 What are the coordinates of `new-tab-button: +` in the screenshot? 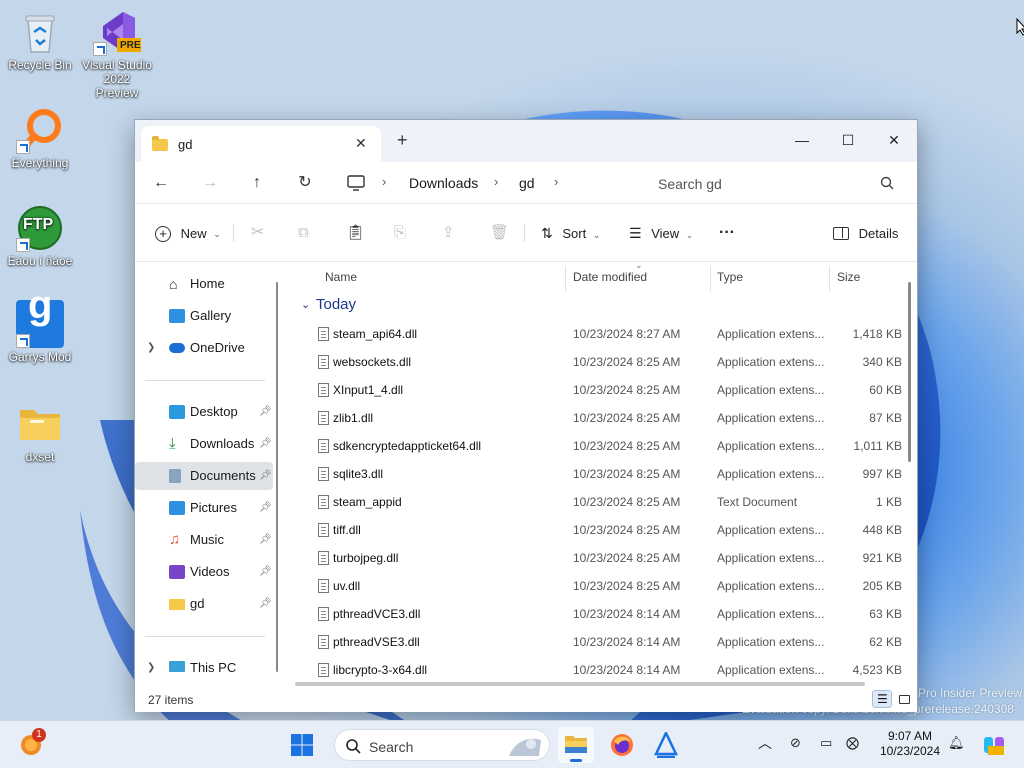 It's located at (402, 140).